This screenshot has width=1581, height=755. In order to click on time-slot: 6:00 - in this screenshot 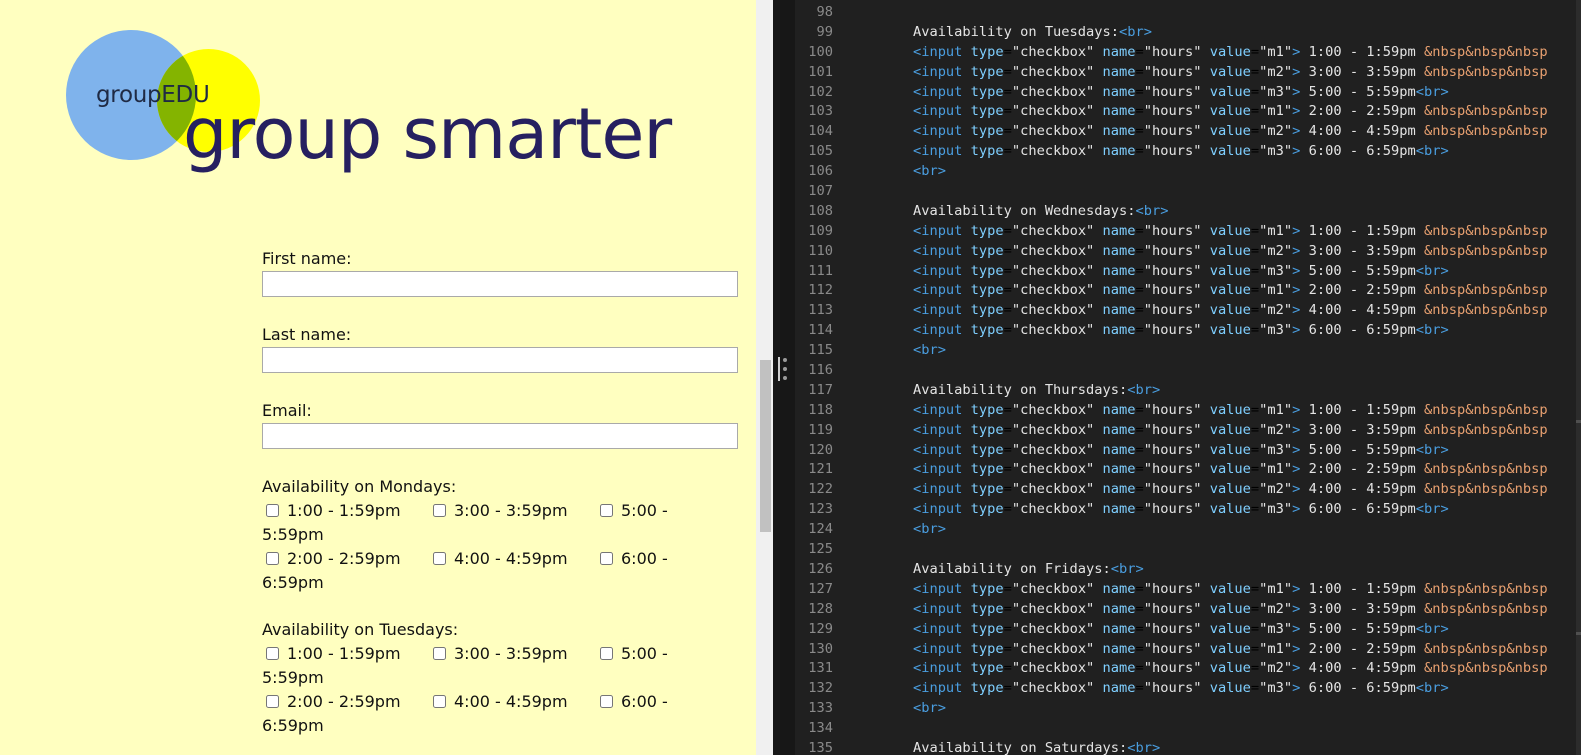, I will do `click(632, 702)`.